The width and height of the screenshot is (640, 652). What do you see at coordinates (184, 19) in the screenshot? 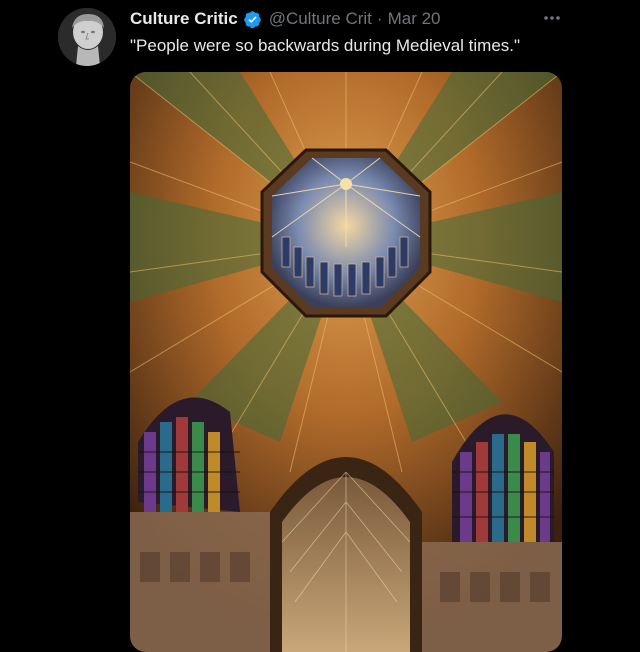
I see `author-display-name: Culture Critic` at bounding box center [184, 19].